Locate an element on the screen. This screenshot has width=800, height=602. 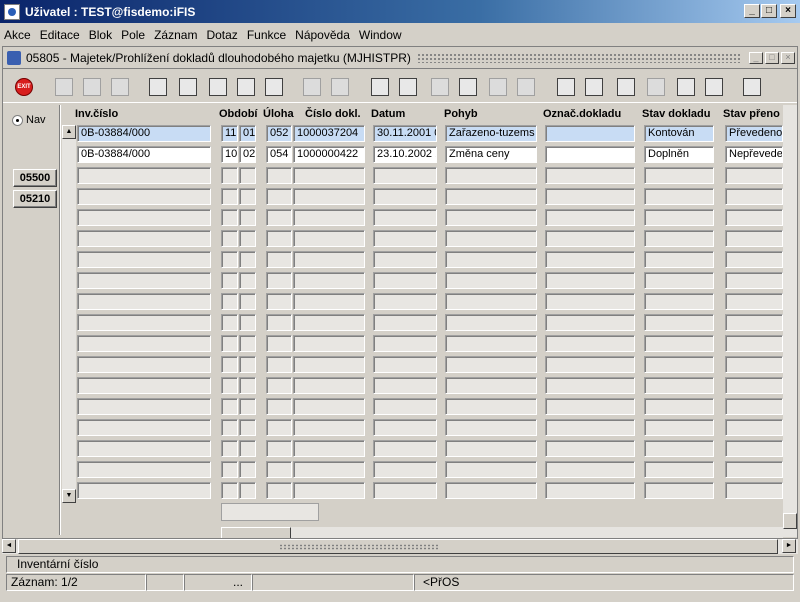
menu-zaznam: Záznam is located at coordinates (175, 35).